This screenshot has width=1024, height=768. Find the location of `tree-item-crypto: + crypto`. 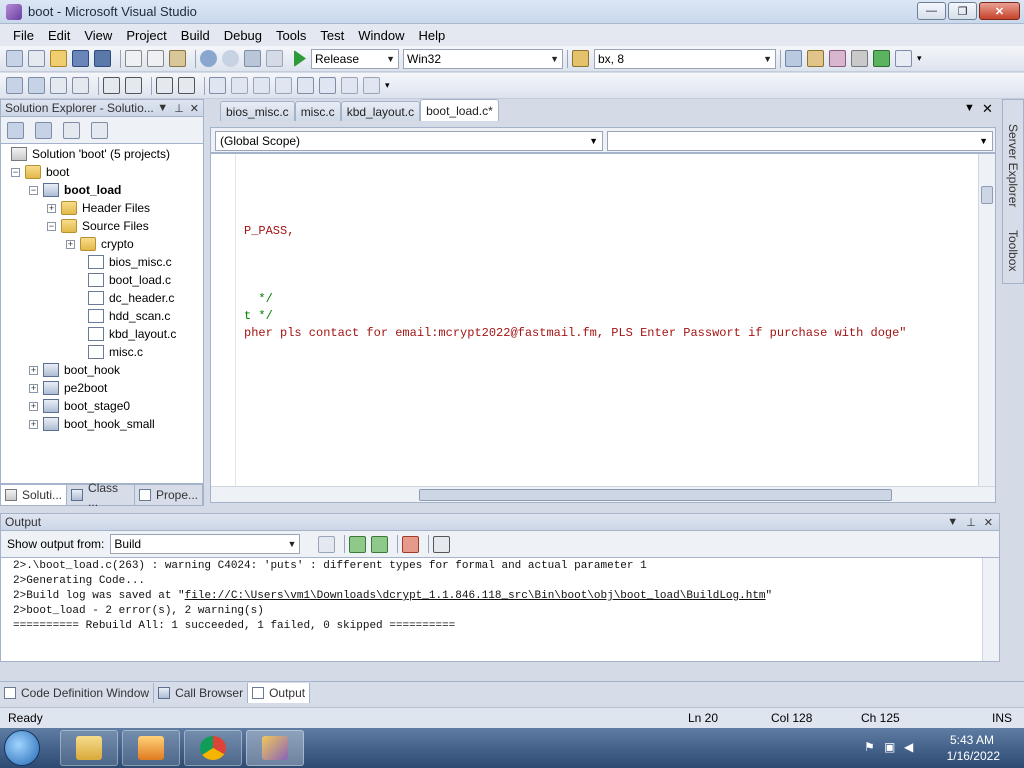

tree-item-crypto: + crypto is located at coordinates (100, 244).